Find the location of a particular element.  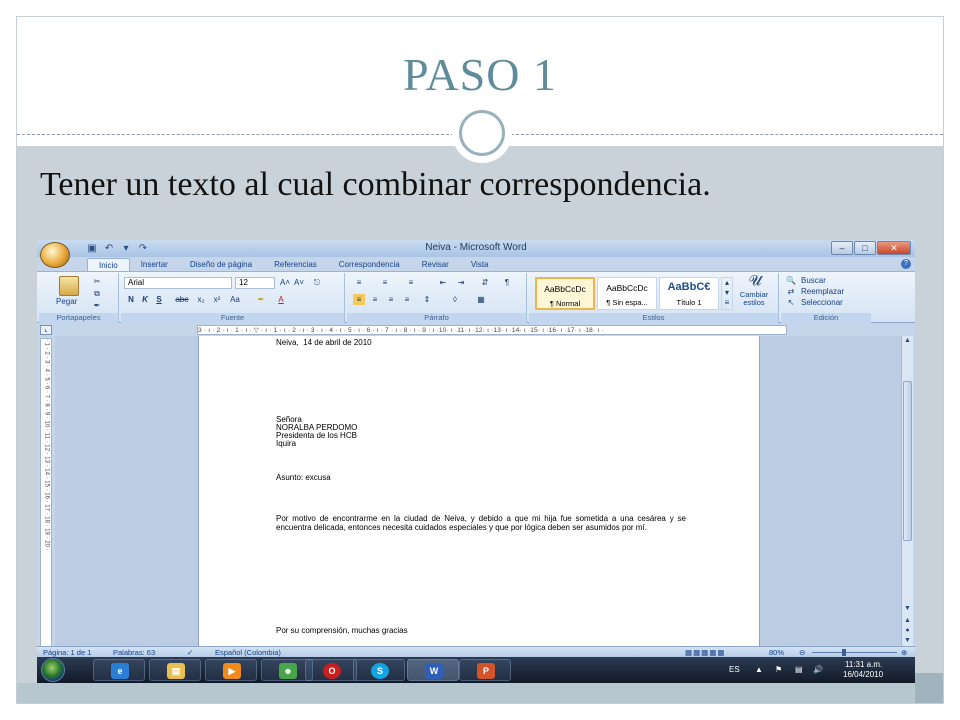

replace-button: Reemplazar is located at coordinates (822, 291).